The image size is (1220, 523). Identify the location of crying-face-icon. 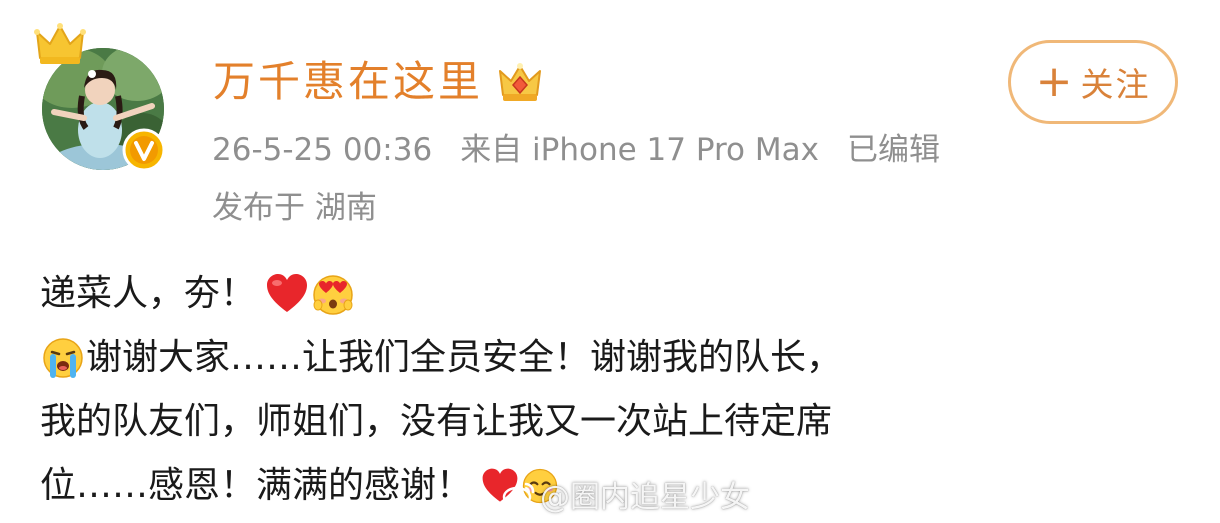
(63, 358).